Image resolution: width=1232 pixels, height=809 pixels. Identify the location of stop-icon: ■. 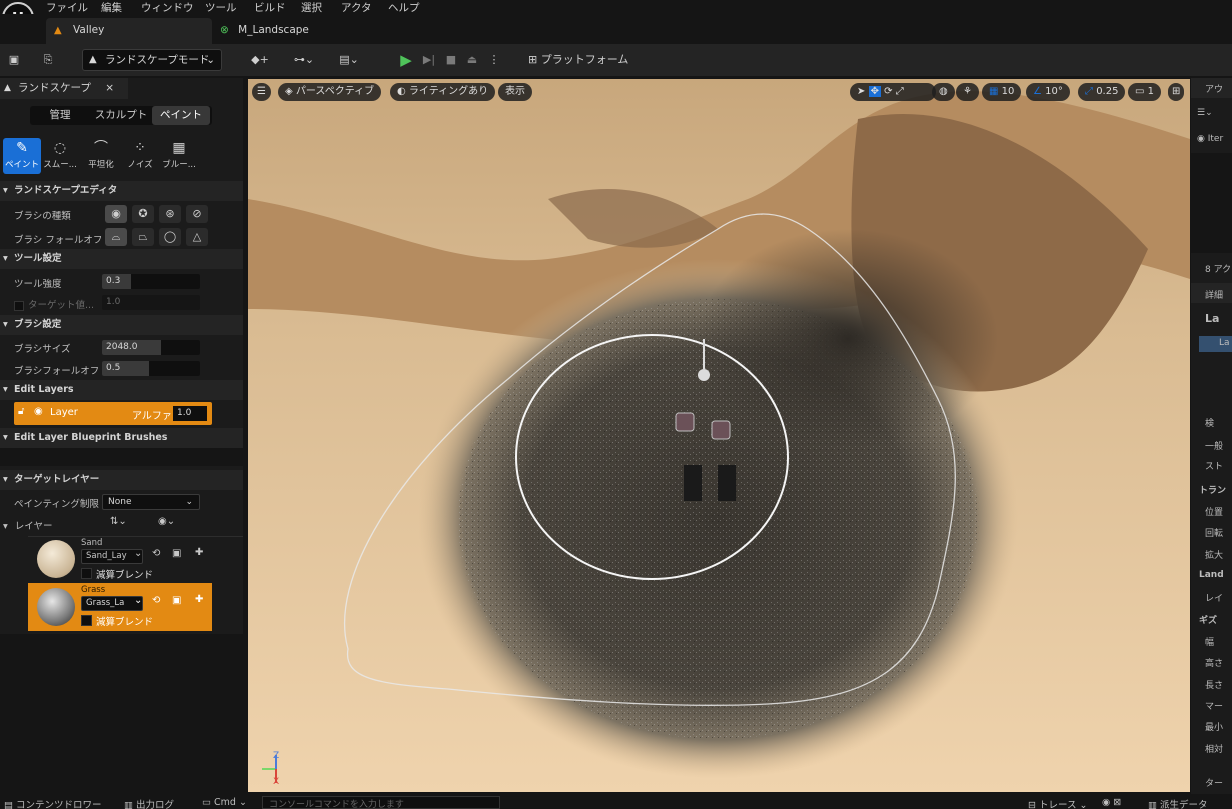
(451, 60).